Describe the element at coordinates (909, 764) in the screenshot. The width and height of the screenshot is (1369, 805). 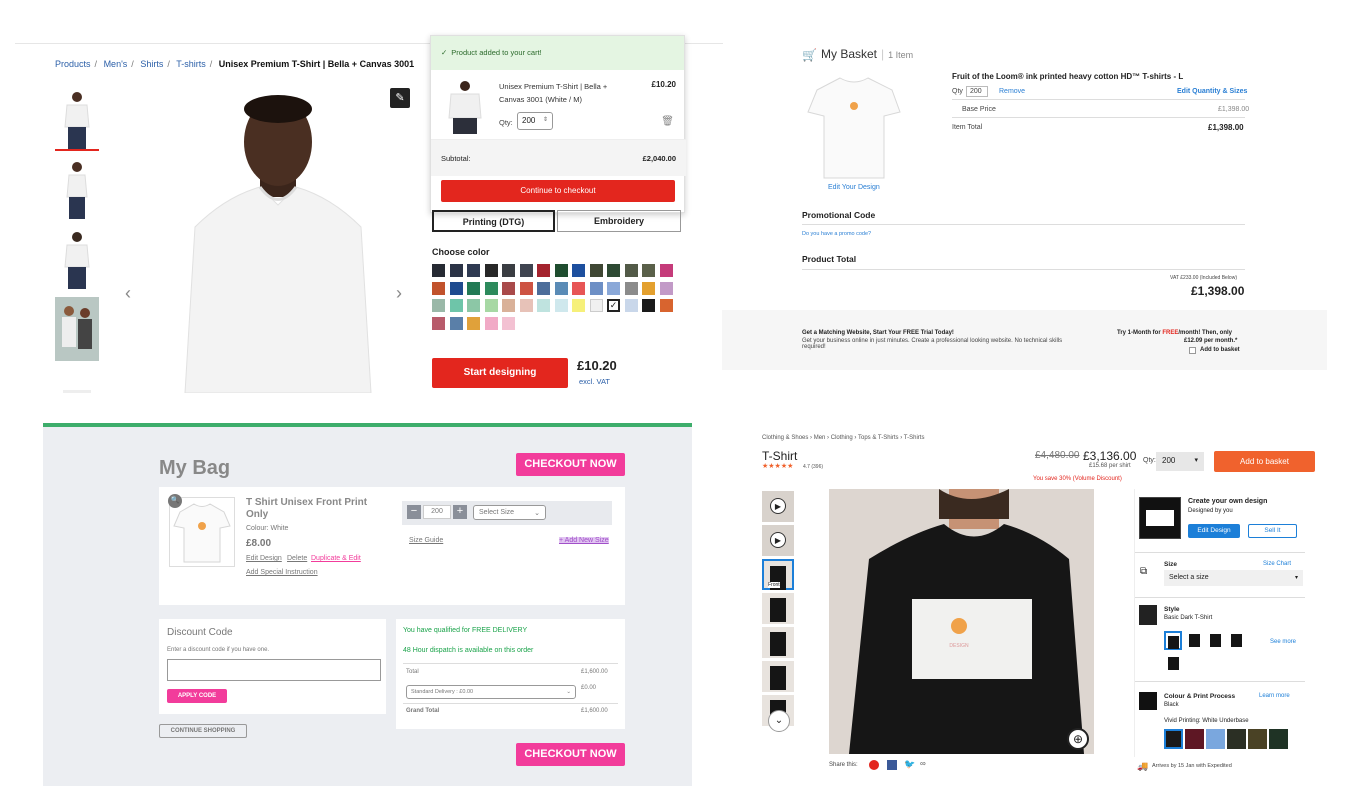
I see `twitter-icon: 🐦` at that location.